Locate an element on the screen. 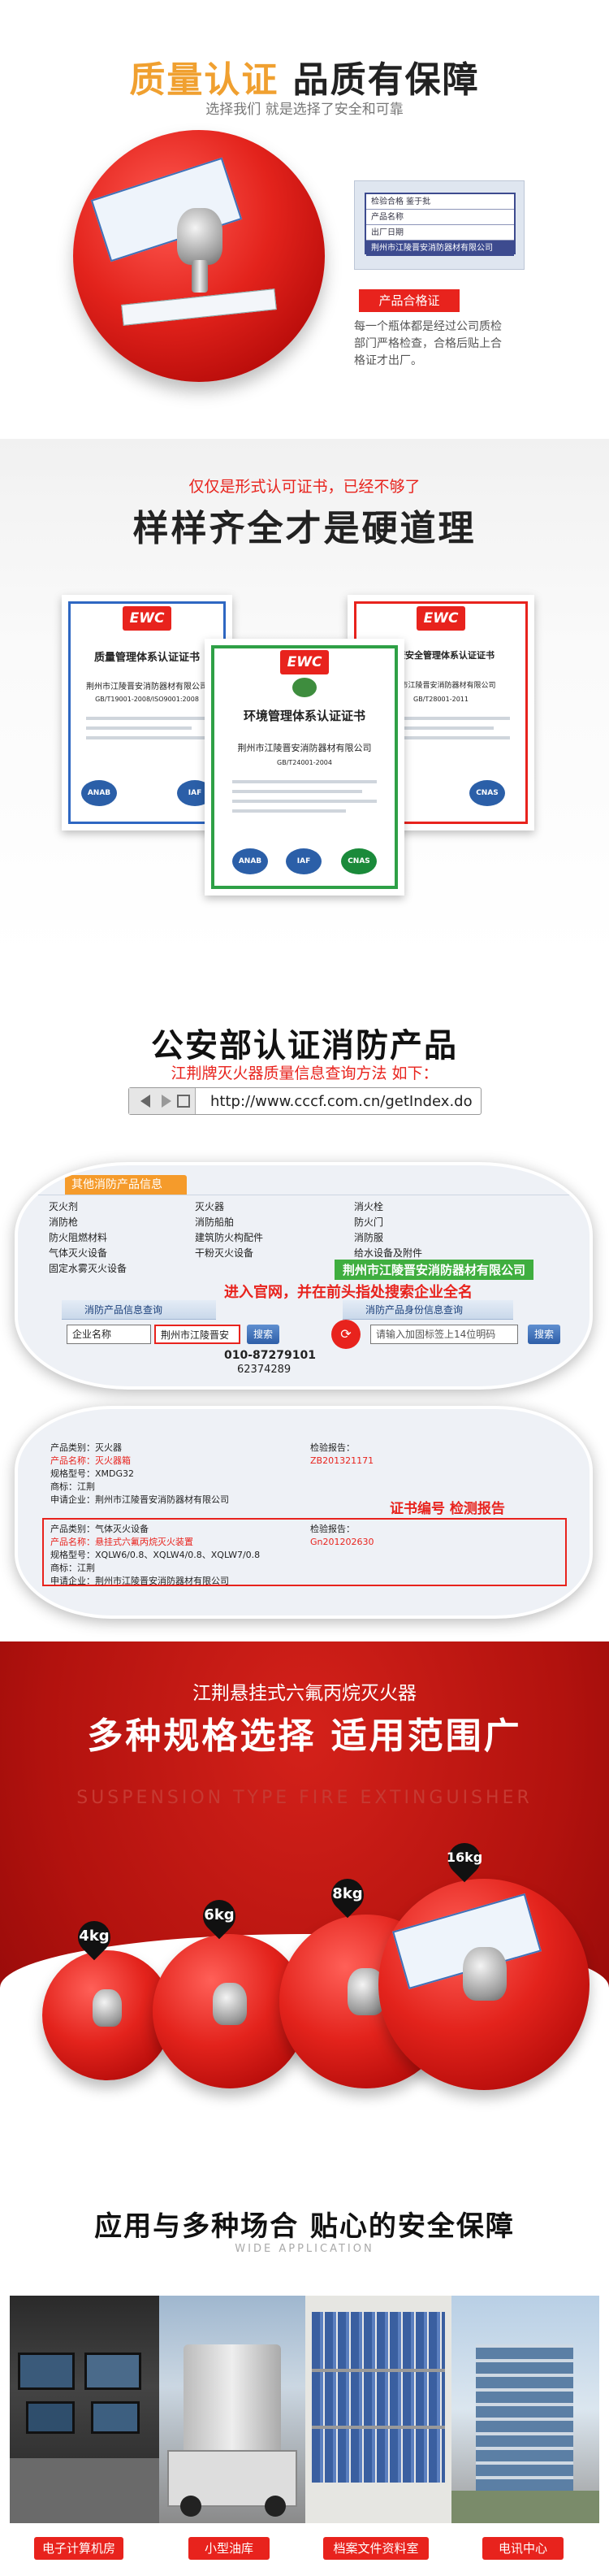 The image size is (609, 2576). size-label-8kg: 8kg is located at coordinates (348, 1894).